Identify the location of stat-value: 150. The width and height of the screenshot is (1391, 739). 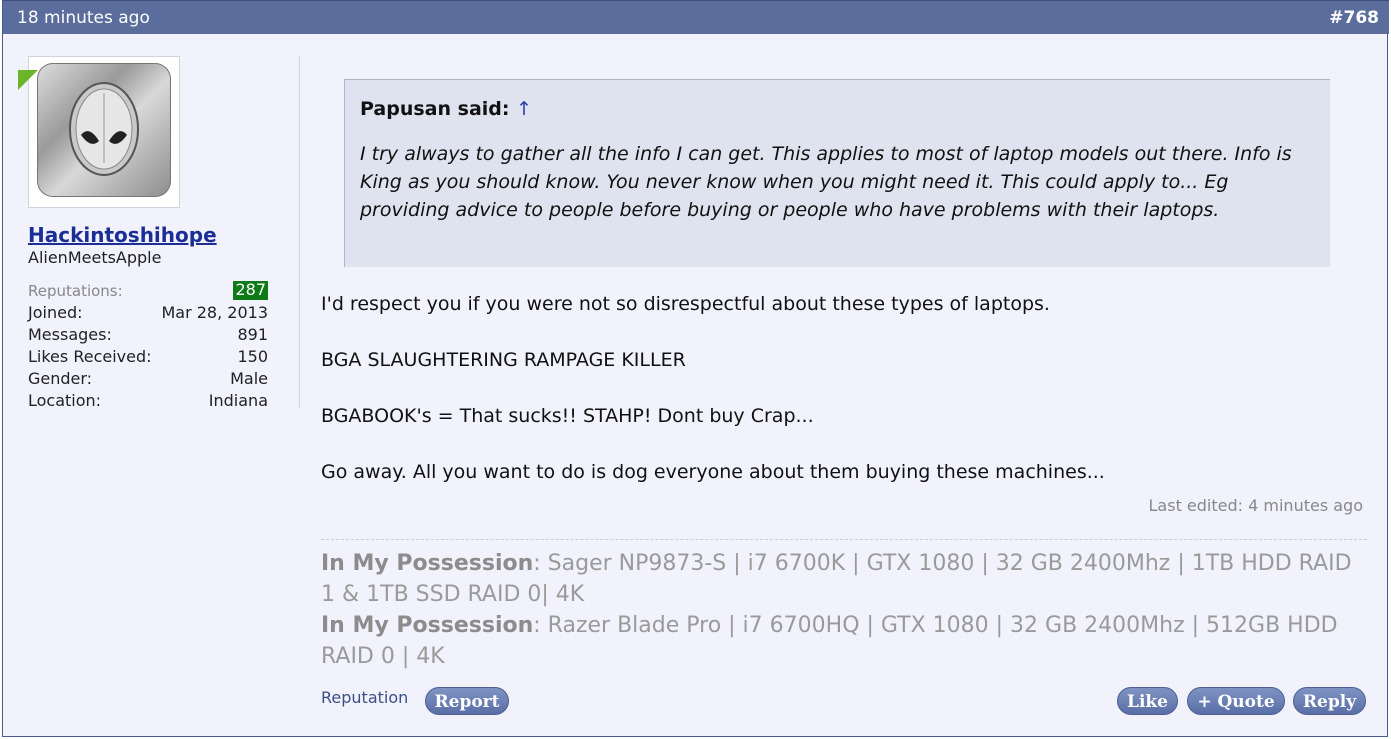
(252, 356).